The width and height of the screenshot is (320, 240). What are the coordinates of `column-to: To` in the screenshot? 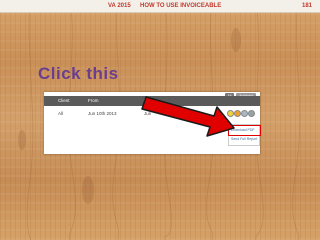 It's located at (146, 100).